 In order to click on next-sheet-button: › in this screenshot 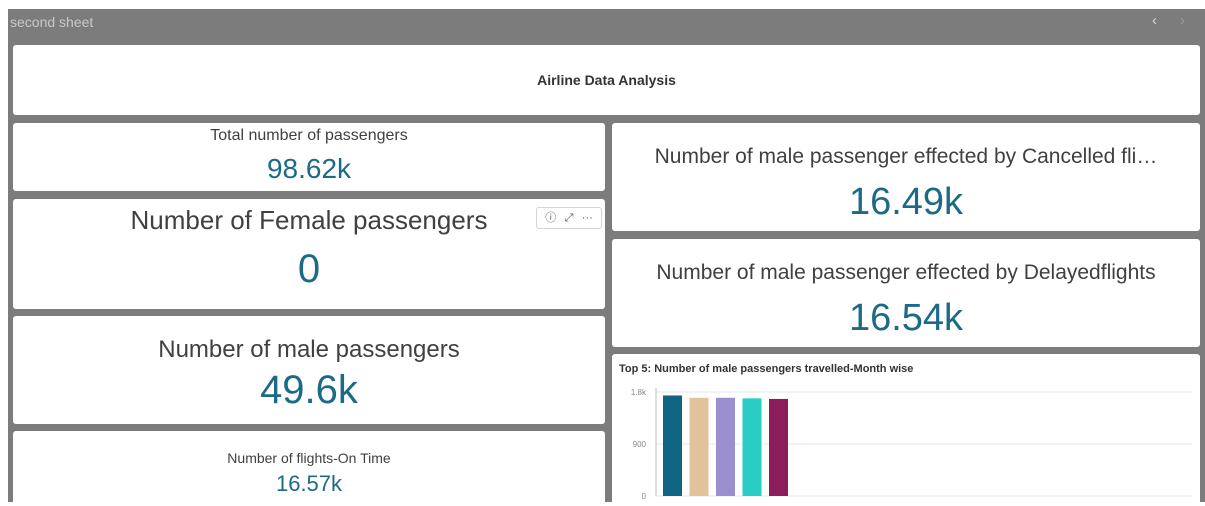, I will do `click(1182, 21)`.